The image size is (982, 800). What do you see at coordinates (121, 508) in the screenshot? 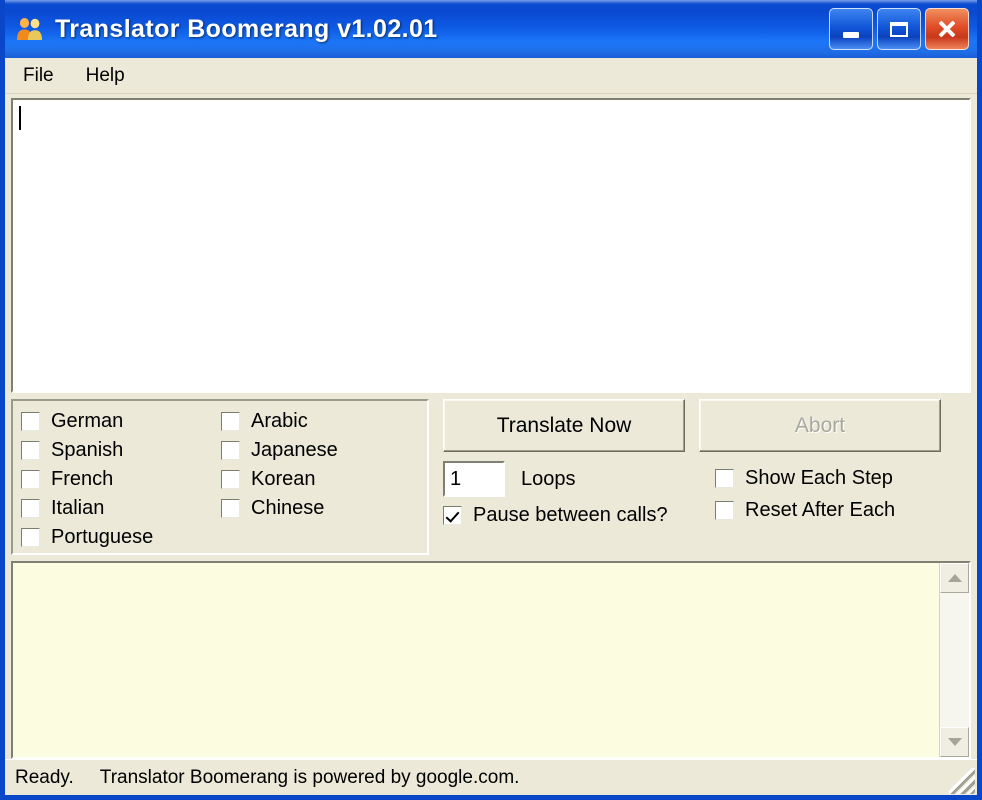
I see `checkbox-italian: Italian` at bounding box center [121, 508].